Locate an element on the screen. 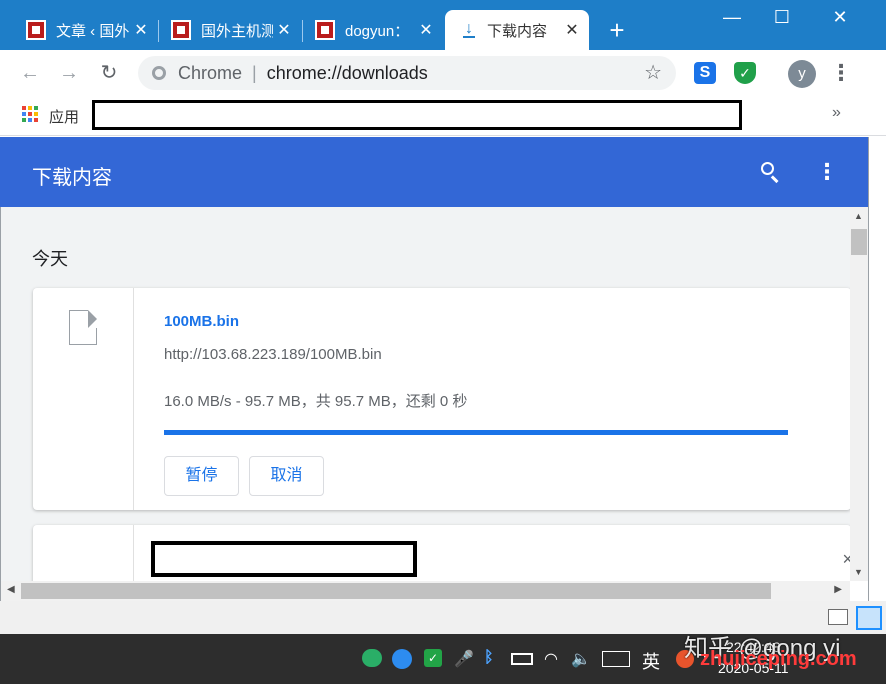  vertical-scrollbar: ▲ ▼ is located at coordinates (859, 394).